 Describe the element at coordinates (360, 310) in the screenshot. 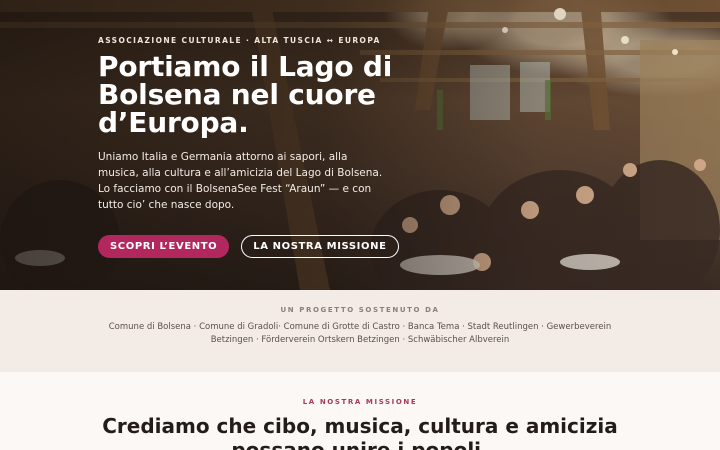

I see `supporters-label: UN PROGETTO SOSTENUTO DA` at that location.